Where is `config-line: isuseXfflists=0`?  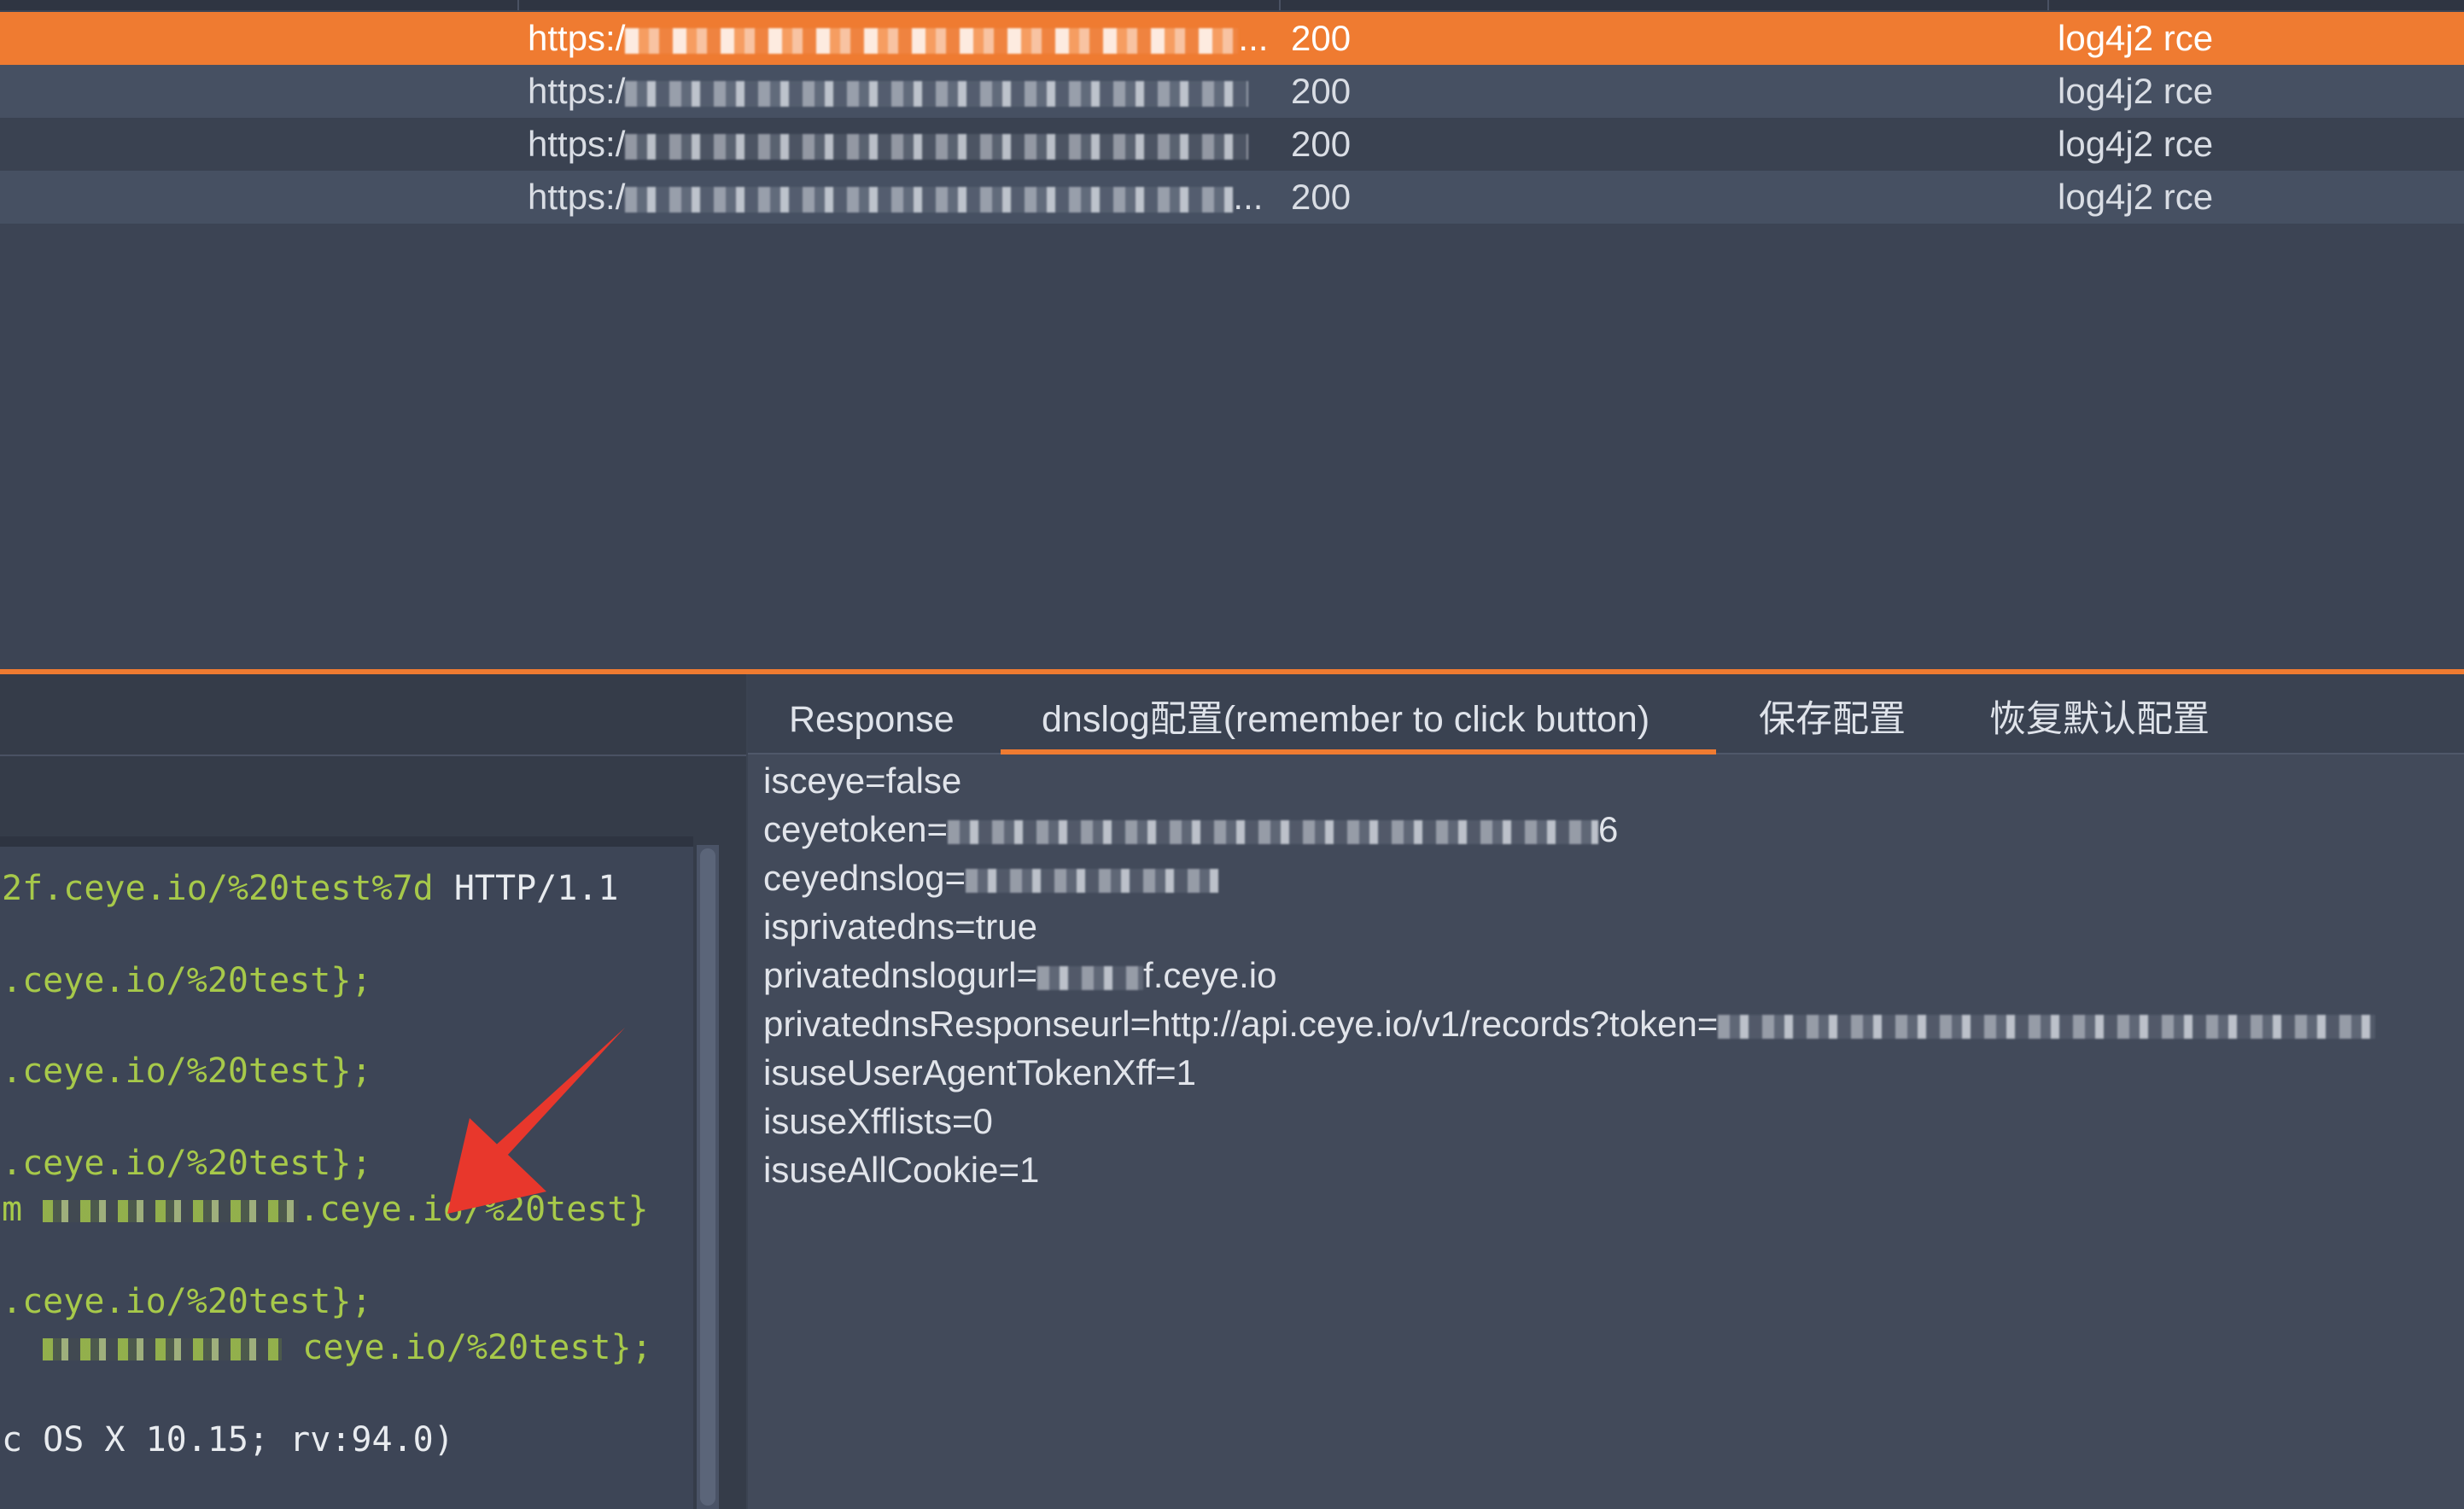 config-line: isuseXfflists=0 is located at coordinates (1612, 1121).